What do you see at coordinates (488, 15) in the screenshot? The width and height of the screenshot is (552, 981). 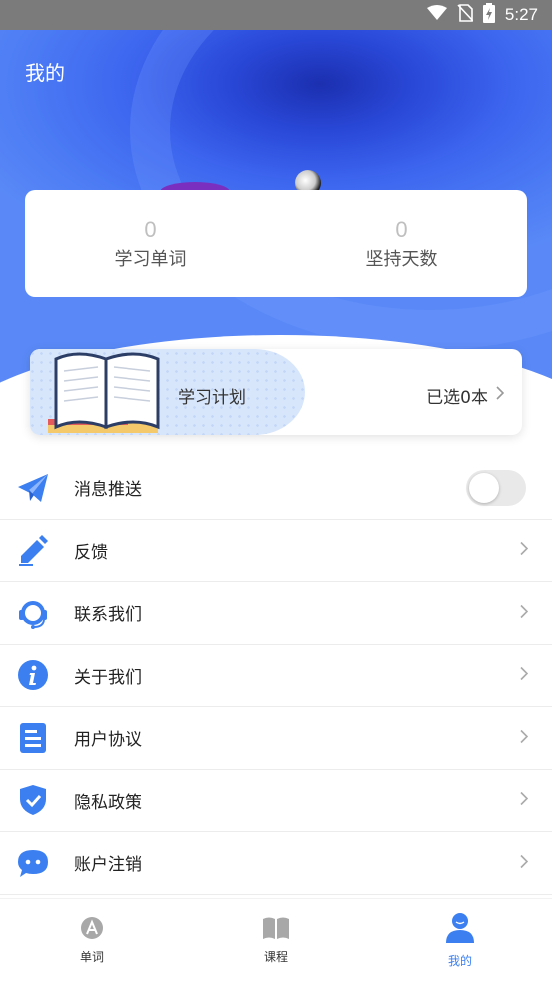 I see `battery-charging-icon` at bounding box center [488, 15].